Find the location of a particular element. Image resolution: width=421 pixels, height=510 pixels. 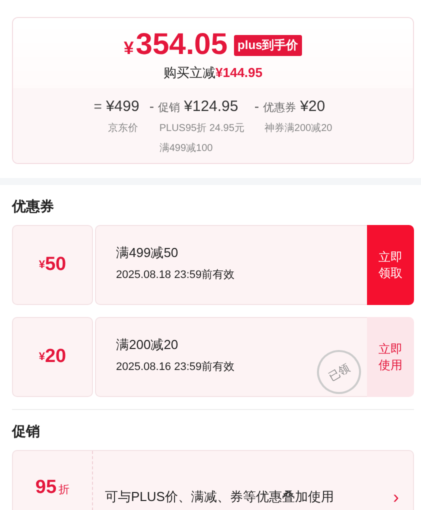

breakdown-amount: ¥499 is located at coordinates (123, 106).